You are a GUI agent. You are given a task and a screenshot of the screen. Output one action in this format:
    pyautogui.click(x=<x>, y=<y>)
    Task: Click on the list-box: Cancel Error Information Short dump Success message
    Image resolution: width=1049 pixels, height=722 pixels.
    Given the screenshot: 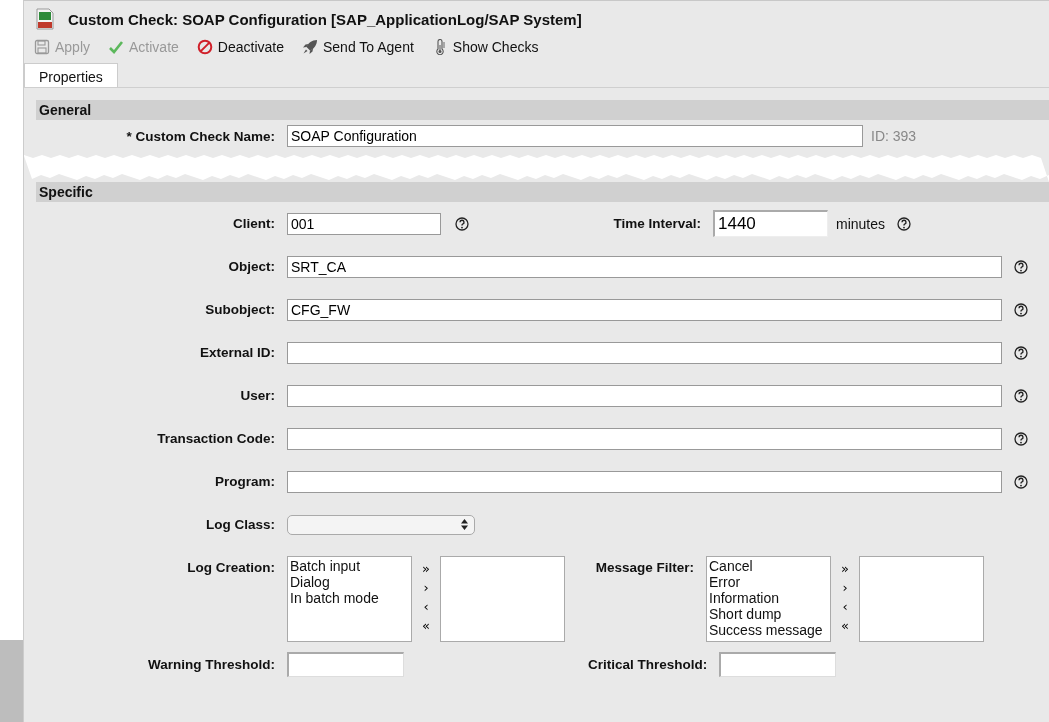 What is the action you would take?
    pyautogui.click(x=768, y=599)
    